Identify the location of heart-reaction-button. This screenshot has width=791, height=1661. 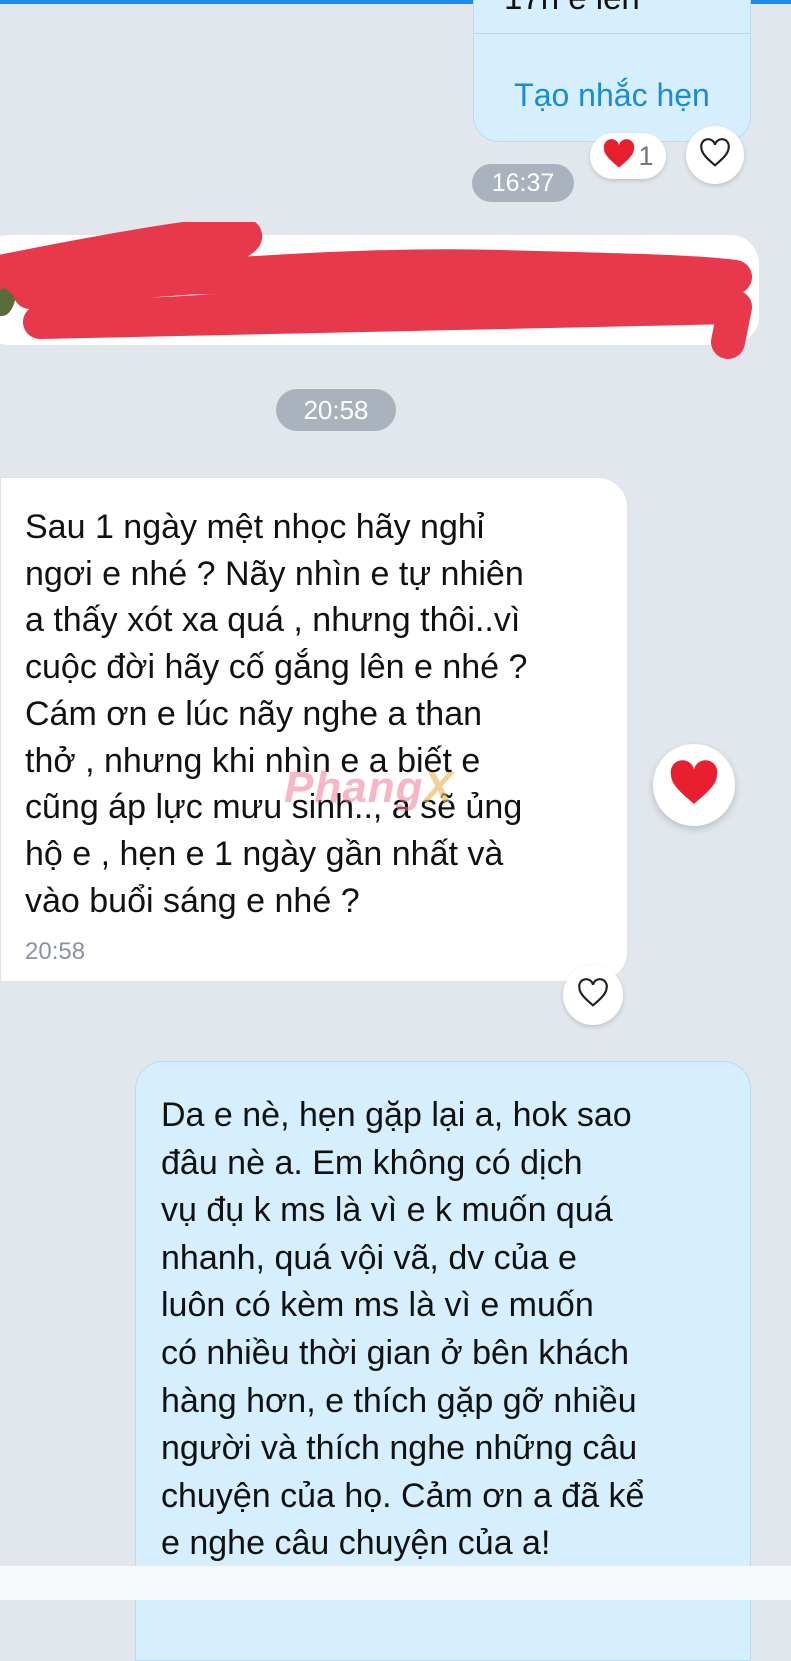
(694, 785).